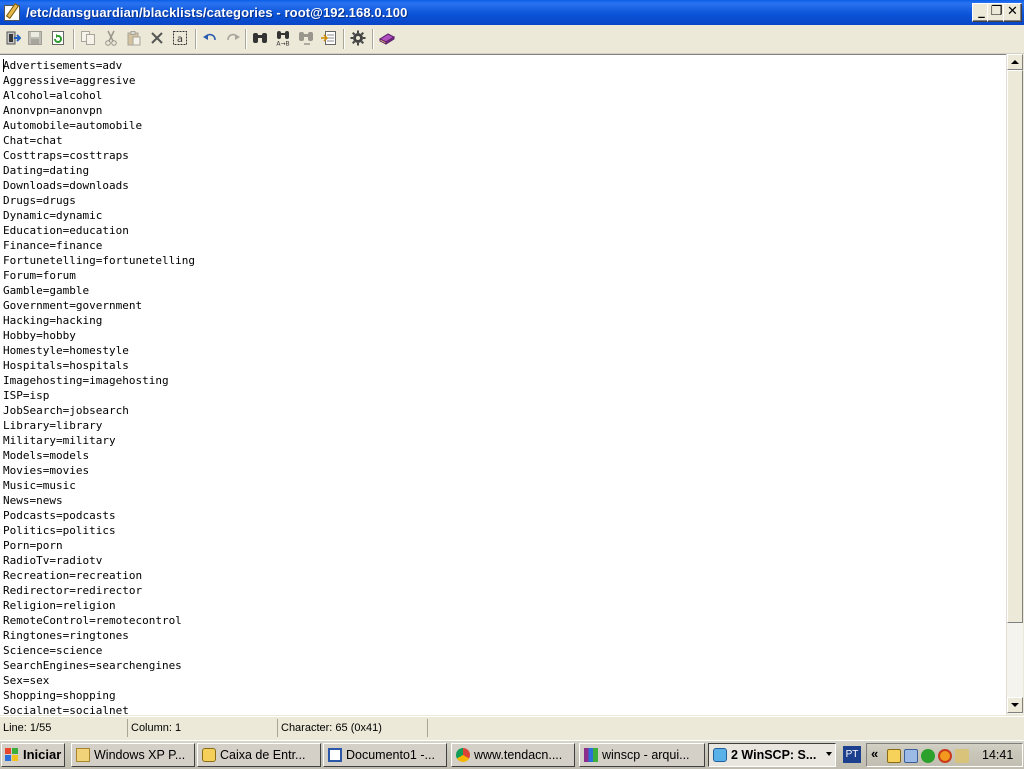 This screenshot has height=769, width=1024. Describe the element at coordinates (99, 425) in the screenshot. I see `editor-line: Library=library` at that location.